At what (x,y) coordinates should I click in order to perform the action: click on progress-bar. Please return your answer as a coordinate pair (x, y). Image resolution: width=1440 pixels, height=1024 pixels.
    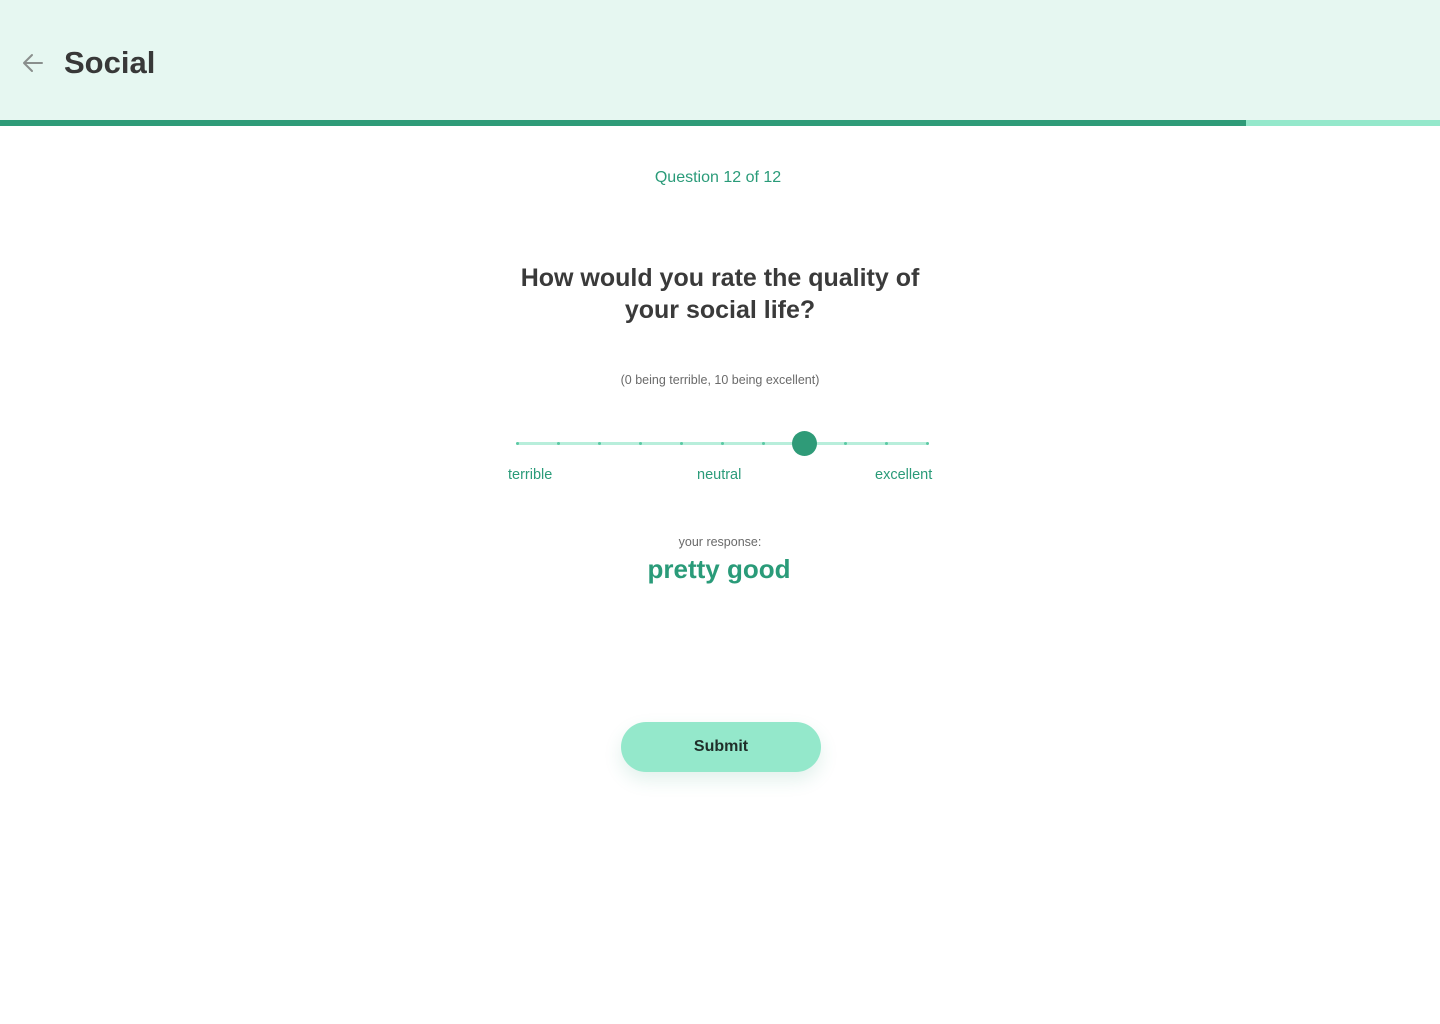
    Looking at the image, I should click on (720, 123).